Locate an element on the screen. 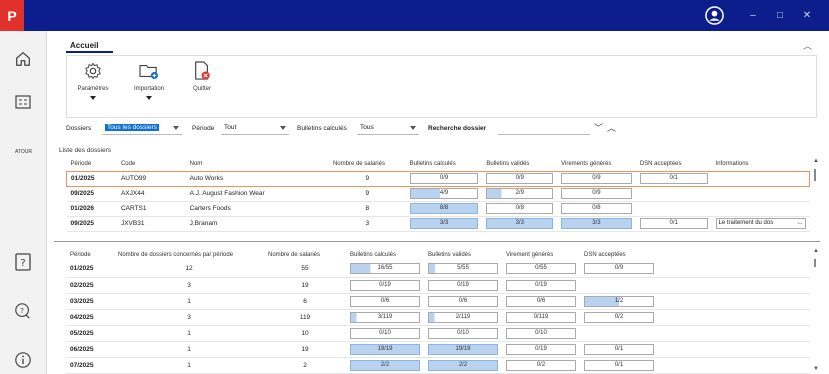 The image size is (829, 374). close-button: ✕ is located at coordinates (807, 15).